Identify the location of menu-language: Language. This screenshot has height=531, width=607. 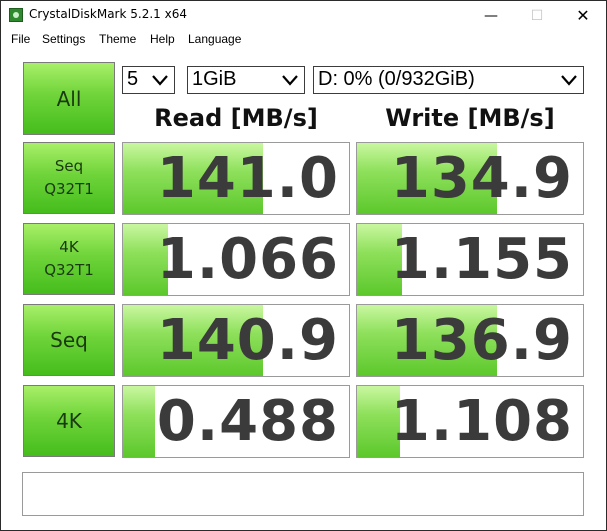
(214, 39).